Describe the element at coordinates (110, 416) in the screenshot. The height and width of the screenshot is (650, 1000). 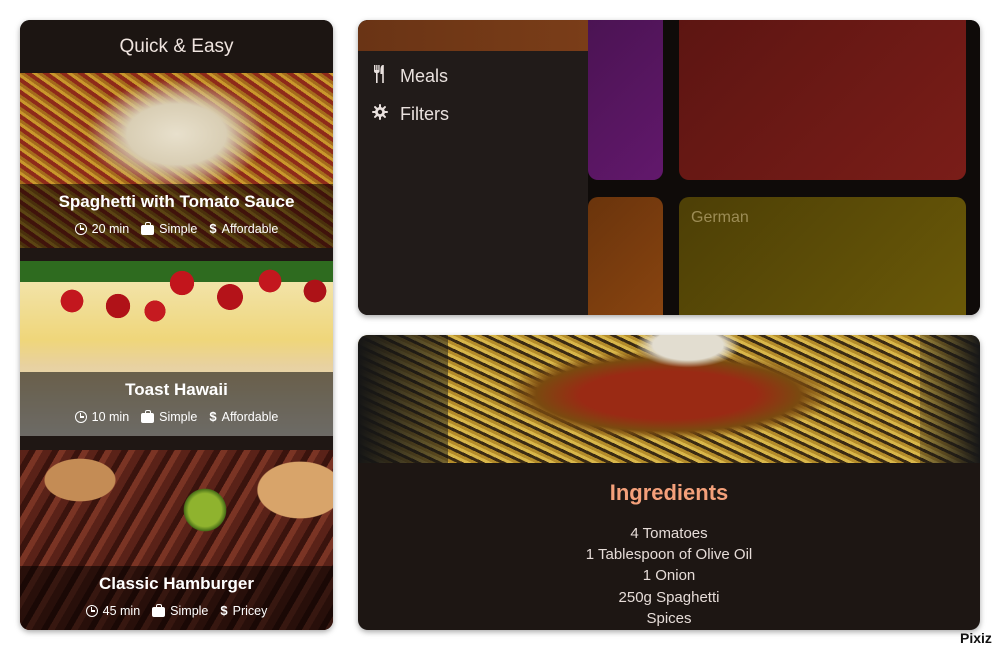
I see `meal-duration: 10 min` at that location.